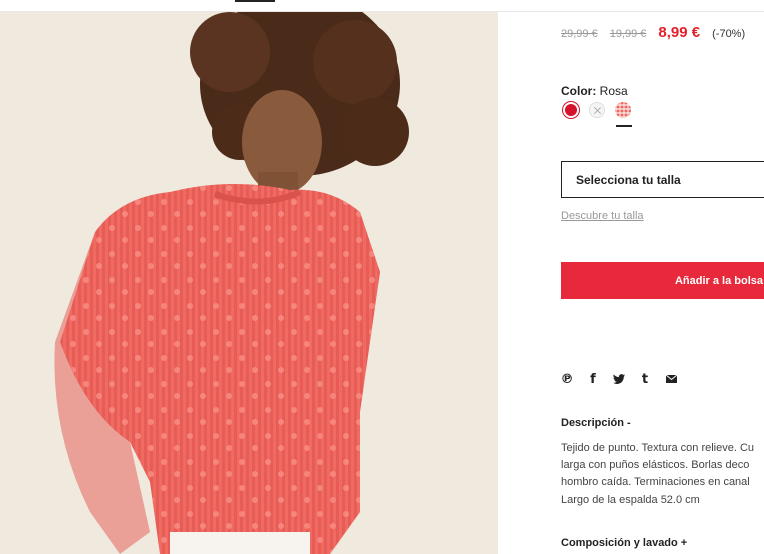 Image resolution: width=764 pixels, height=554 pixels. Describe the element at coordinates (718, 280) in the screenshot. I see `add-to-bag-label: Añadir a la bolsa` at that location.